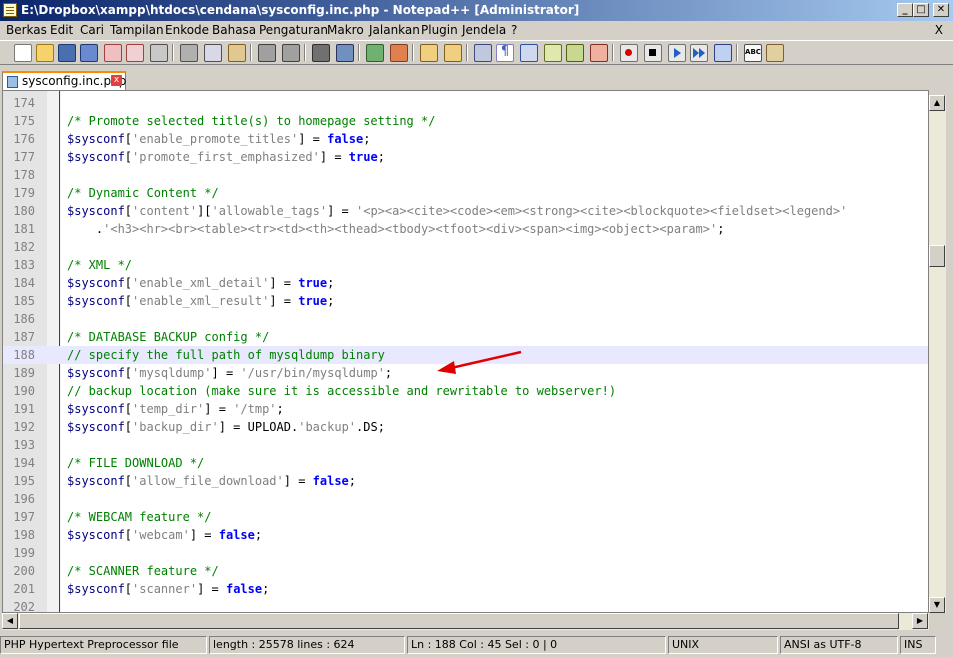 This screenshot has width=953, height=657. What do you see at coordinates (64, 80) in the screenshot?
I see `tab-sysconfig: sysconfig.inc.php x` at bounding box center [64, 80].